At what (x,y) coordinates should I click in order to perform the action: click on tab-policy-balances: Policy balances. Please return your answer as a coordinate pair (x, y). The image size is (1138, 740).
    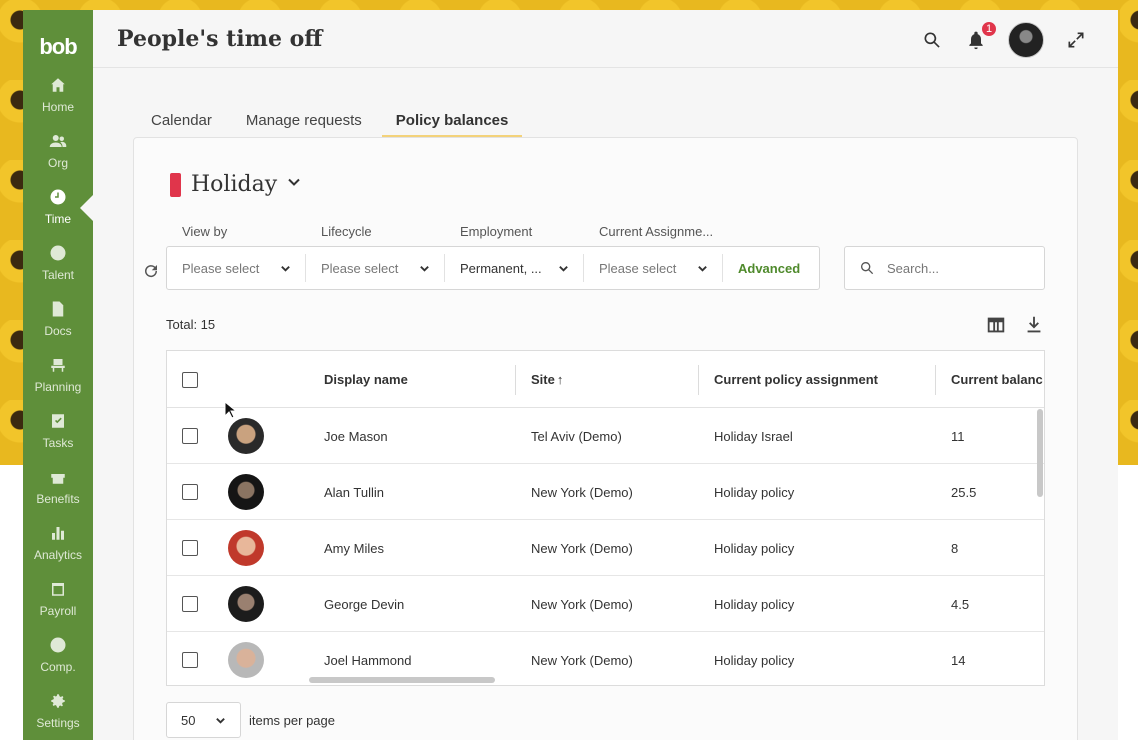
    Looking at the image, I should click on (452, 125).